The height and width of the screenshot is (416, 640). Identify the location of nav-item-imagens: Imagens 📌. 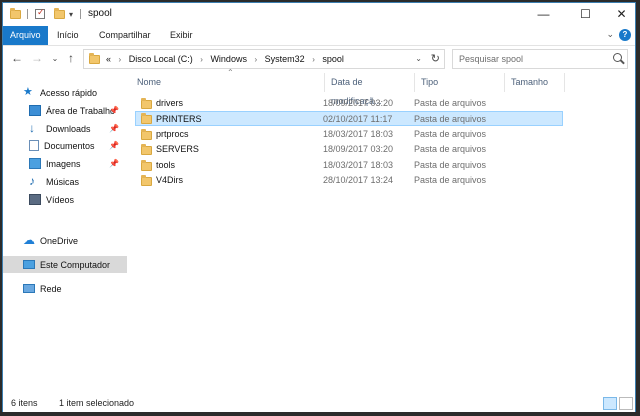
(65, 163).